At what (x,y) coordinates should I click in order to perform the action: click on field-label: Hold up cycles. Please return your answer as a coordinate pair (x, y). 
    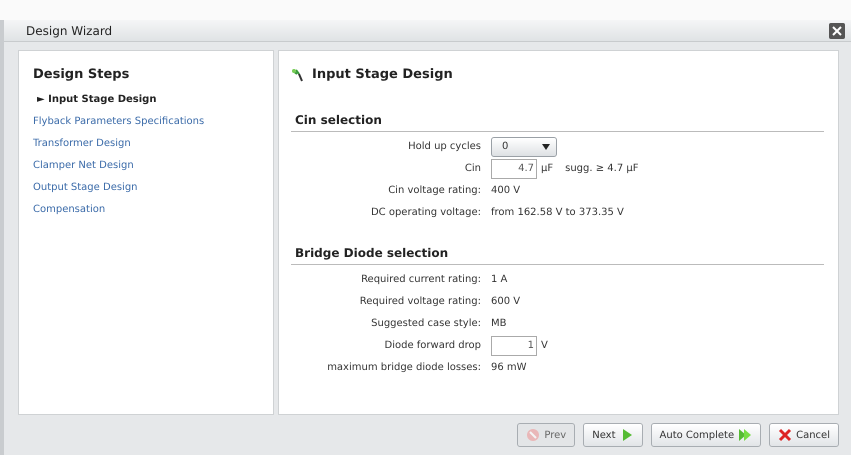
    Looking at the image, I should click on (444, 147).